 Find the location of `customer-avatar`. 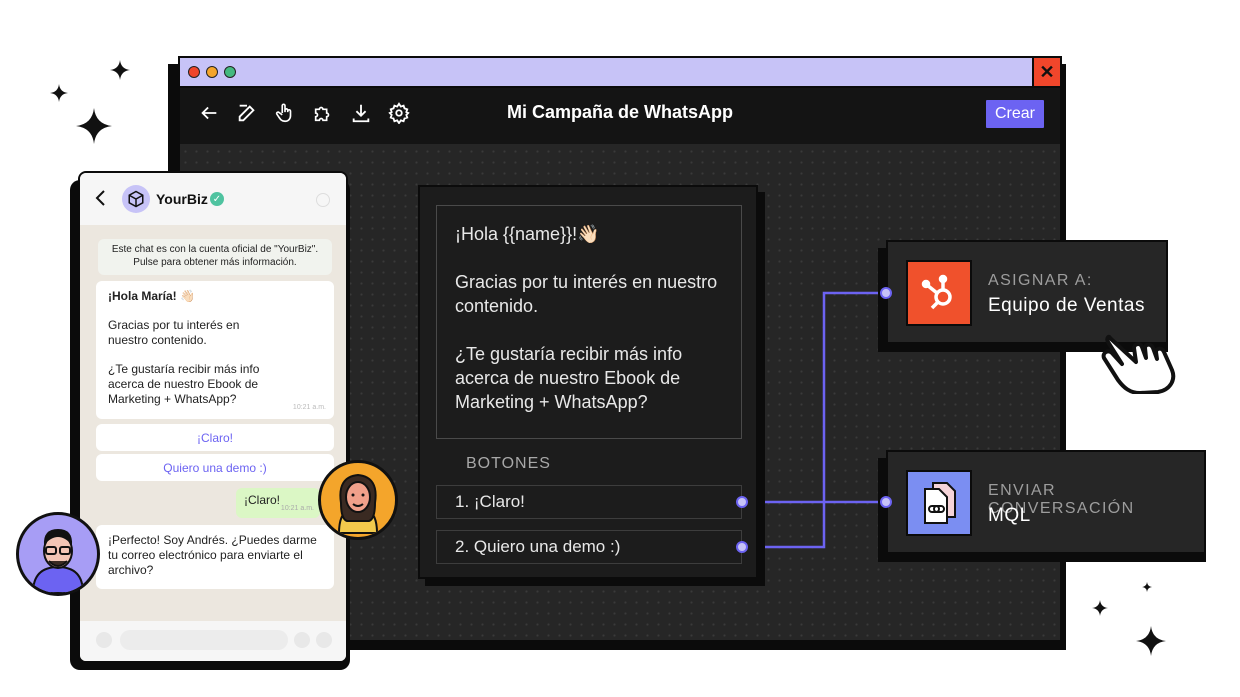

customer-avatar is located at coordinates (358, 500).